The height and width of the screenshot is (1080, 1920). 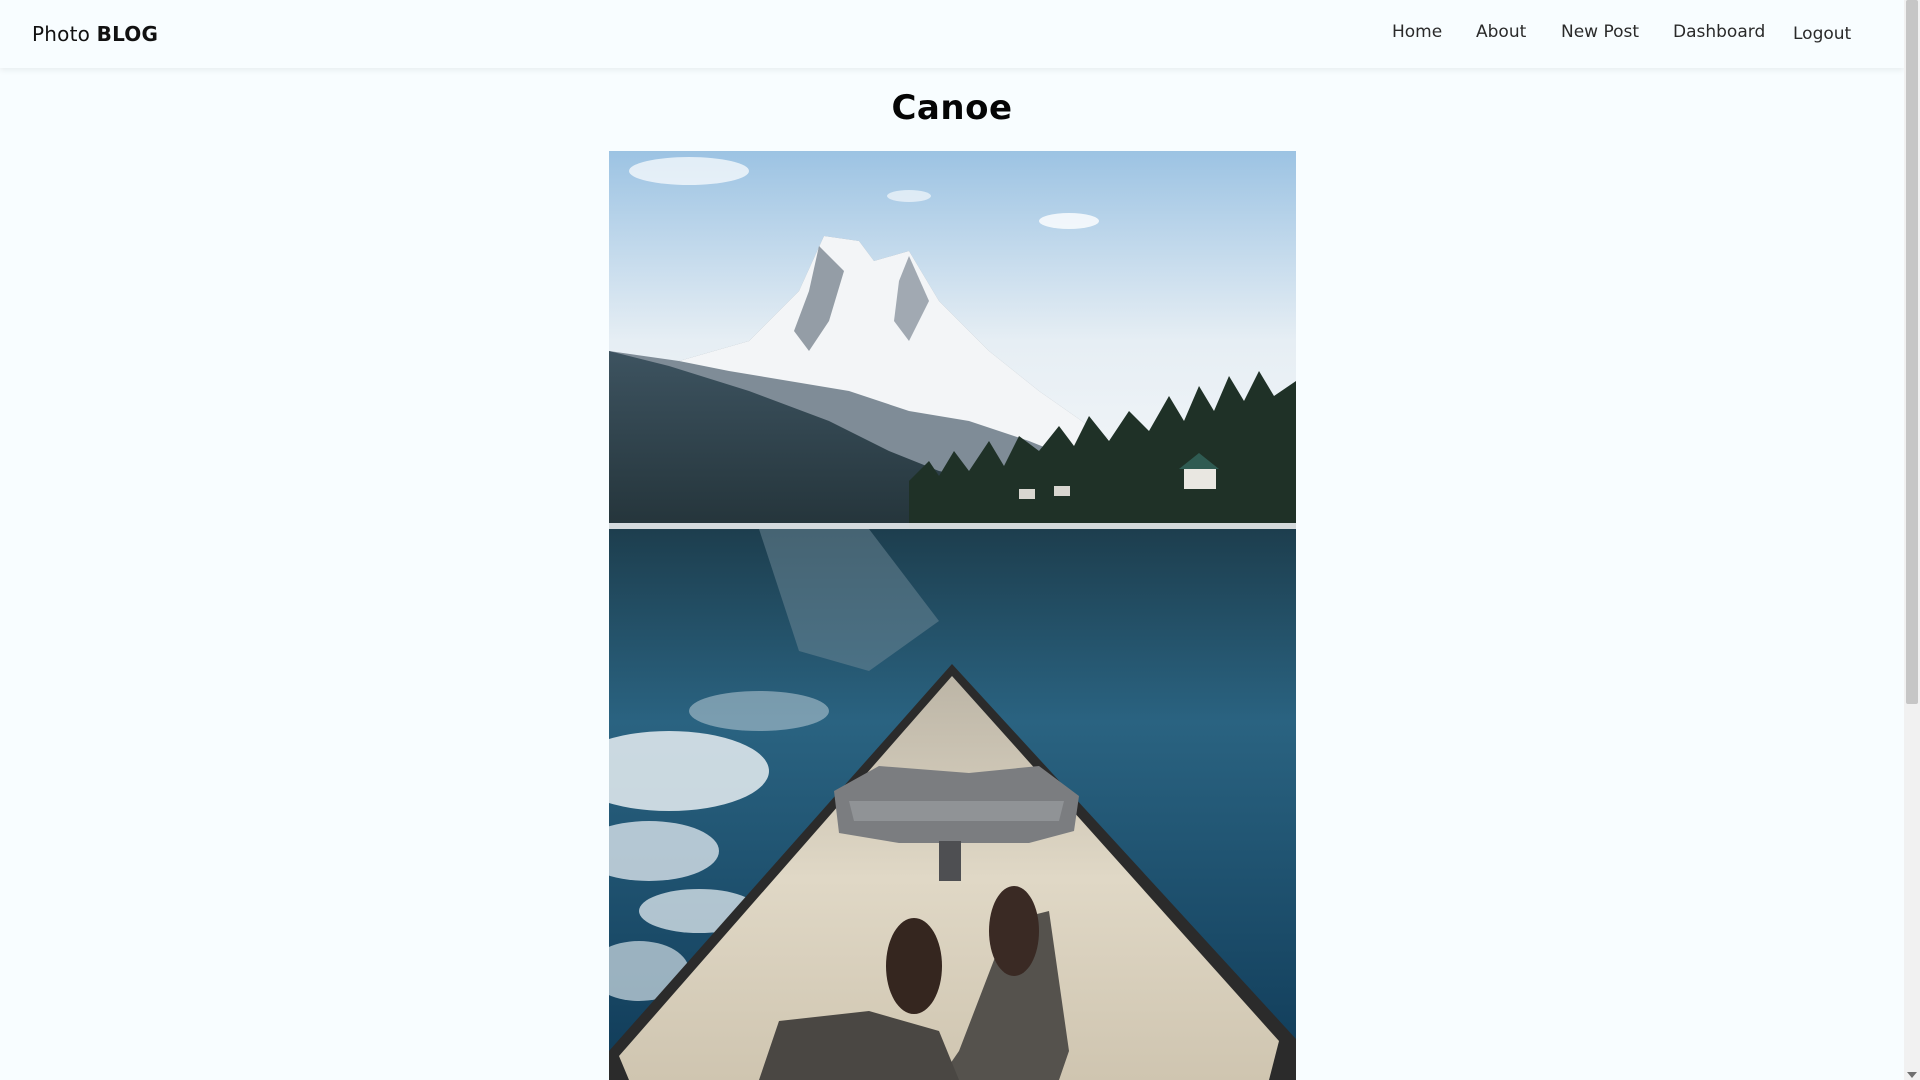 I want to click on post-title: Canoe, so click(x=952, y=108).